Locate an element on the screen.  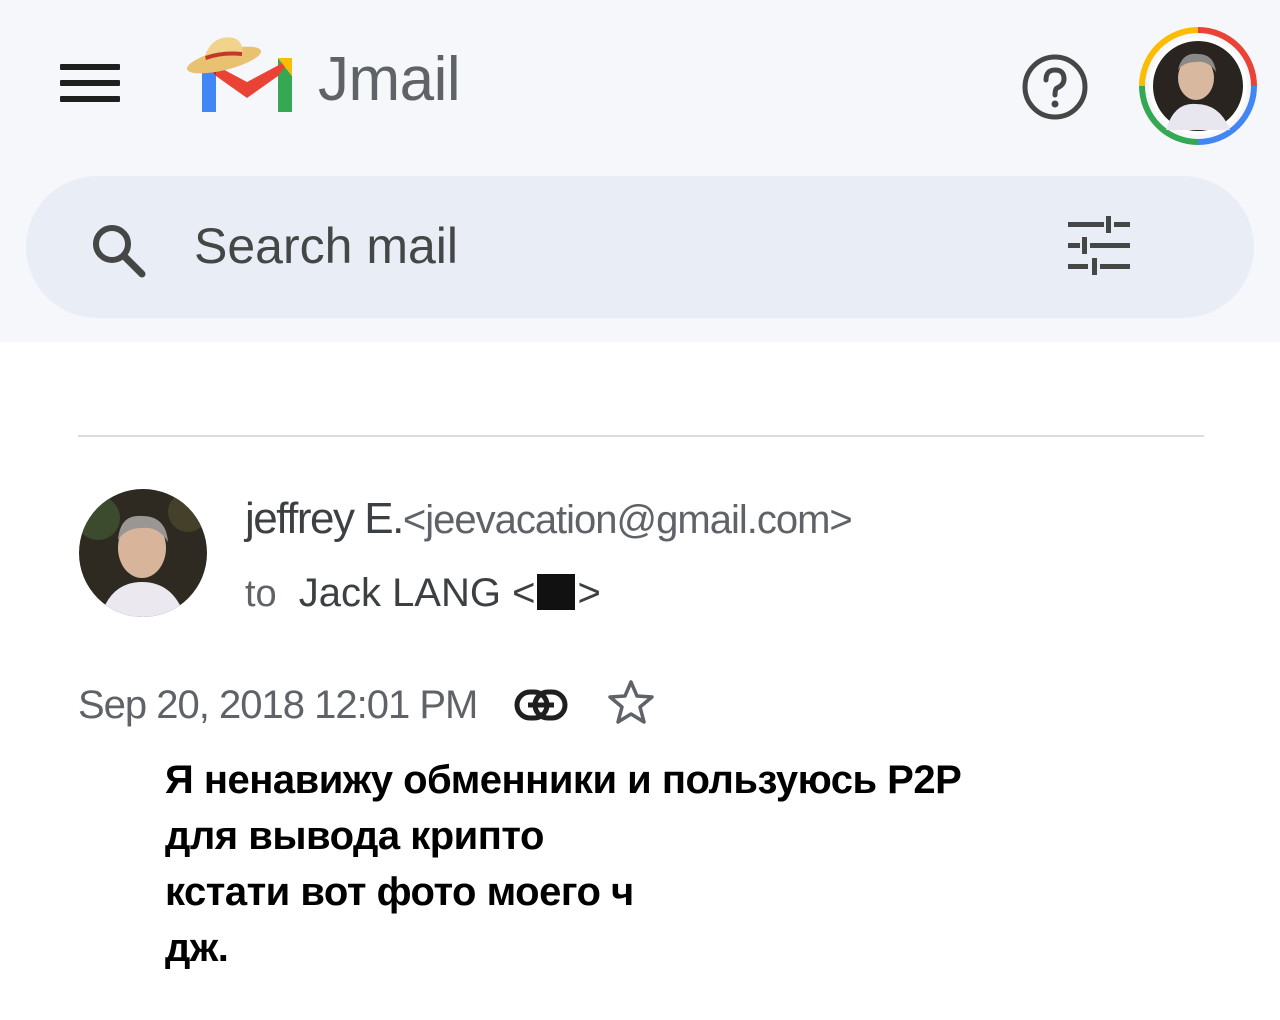
search-input-placeholder: Search mail is located at coordinates (326, 246).